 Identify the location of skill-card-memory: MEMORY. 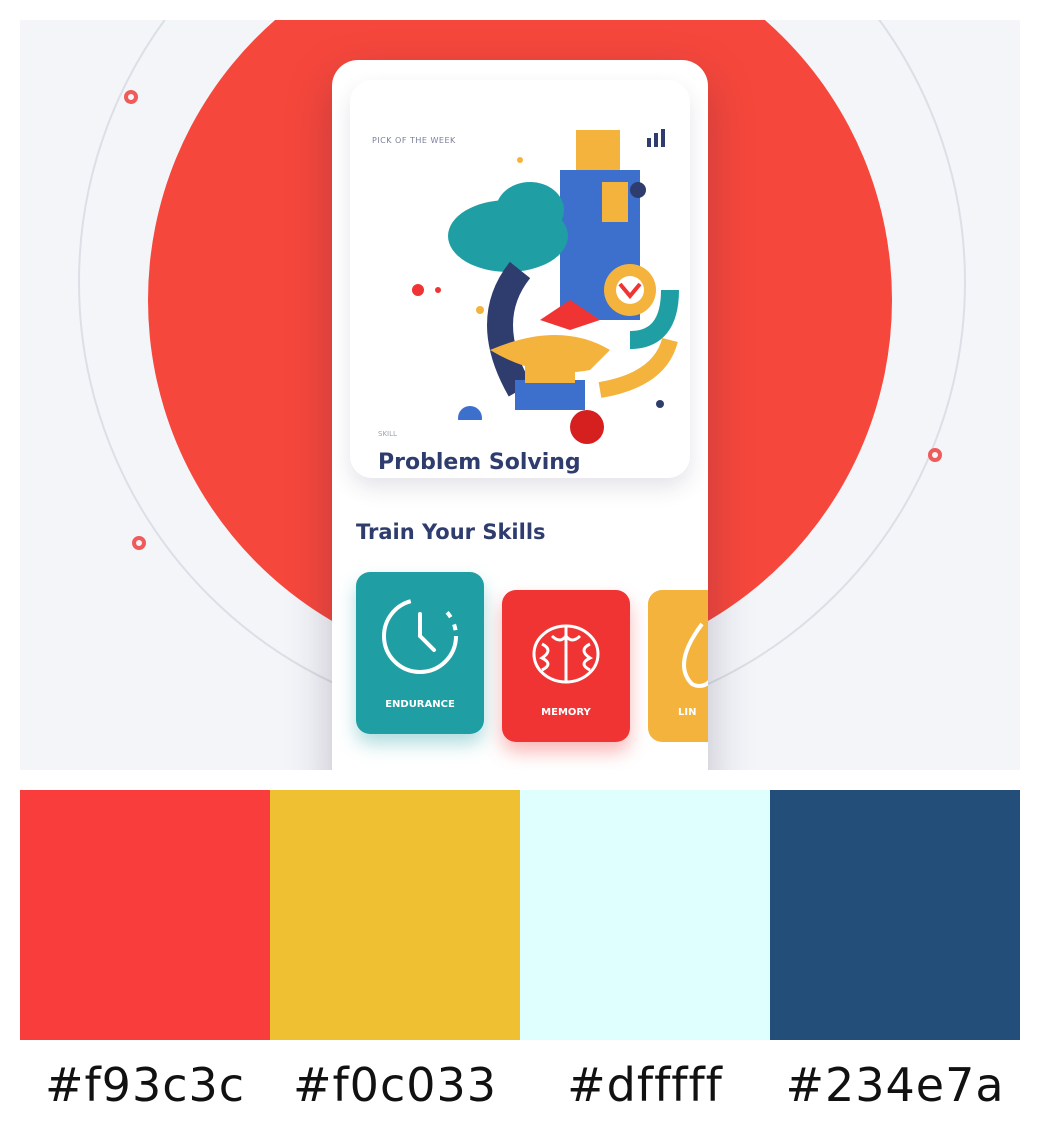
(566, 666).